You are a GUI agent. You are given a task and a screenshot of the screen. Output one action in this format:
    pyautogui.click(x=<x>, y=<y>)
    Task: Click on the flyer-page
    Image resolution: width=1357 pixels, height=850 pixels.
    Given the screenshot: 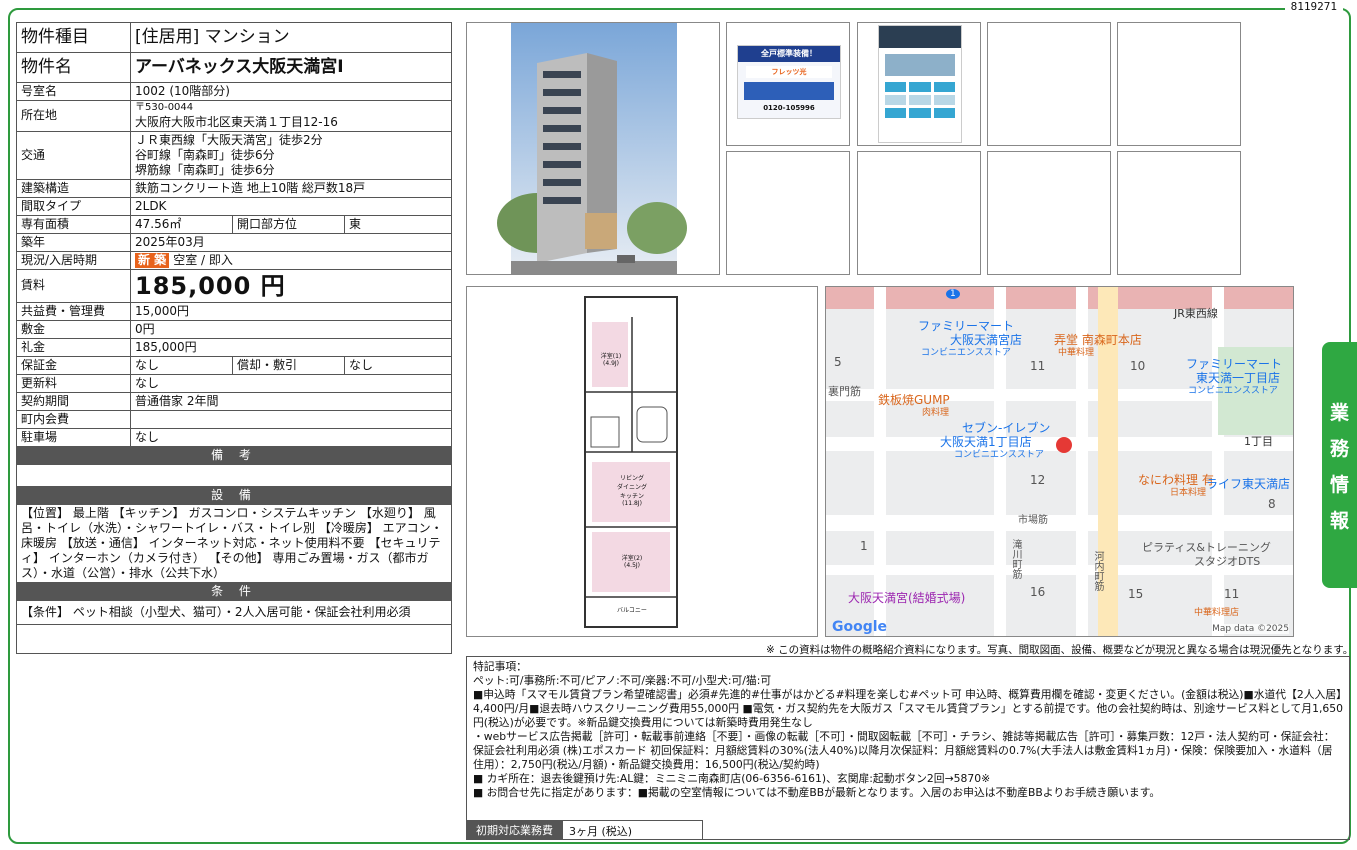 What is the action you would take?
    pyautogui.click(x=920, y=84)
    